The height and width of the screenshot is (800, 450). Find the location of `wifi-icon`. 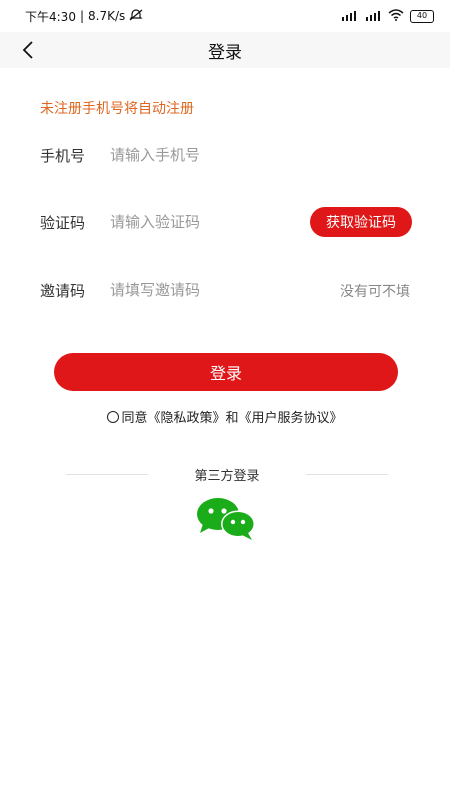

wifi-icon is located at coordinates (396, 16).